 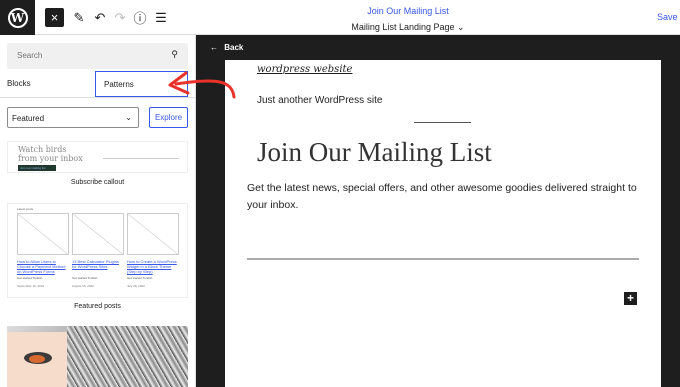 What do you see at coordinates (408, 11) in the screenshot?
I see `document-title: Join Our Mailing List` at bounding box center [408, 11].